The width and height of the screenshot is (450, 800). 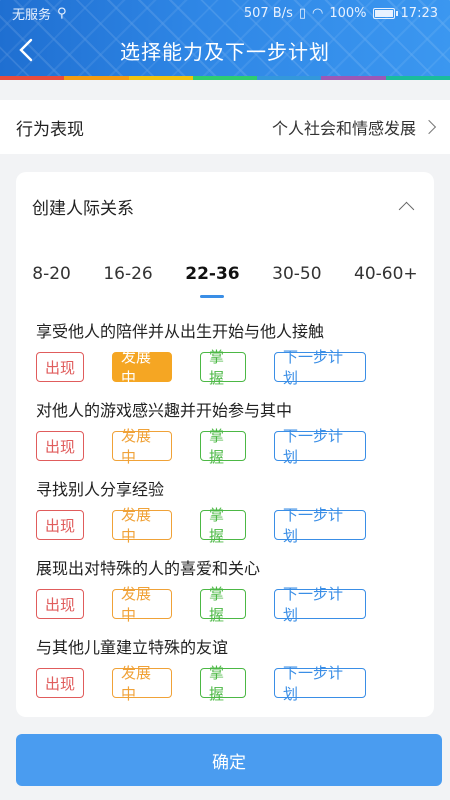 I want to click on app-header: 无服务 ⚲ 507 B/s ▯ ◠ 100% 17:23 选择能力及下一步计划, so click(x=225, y=40).